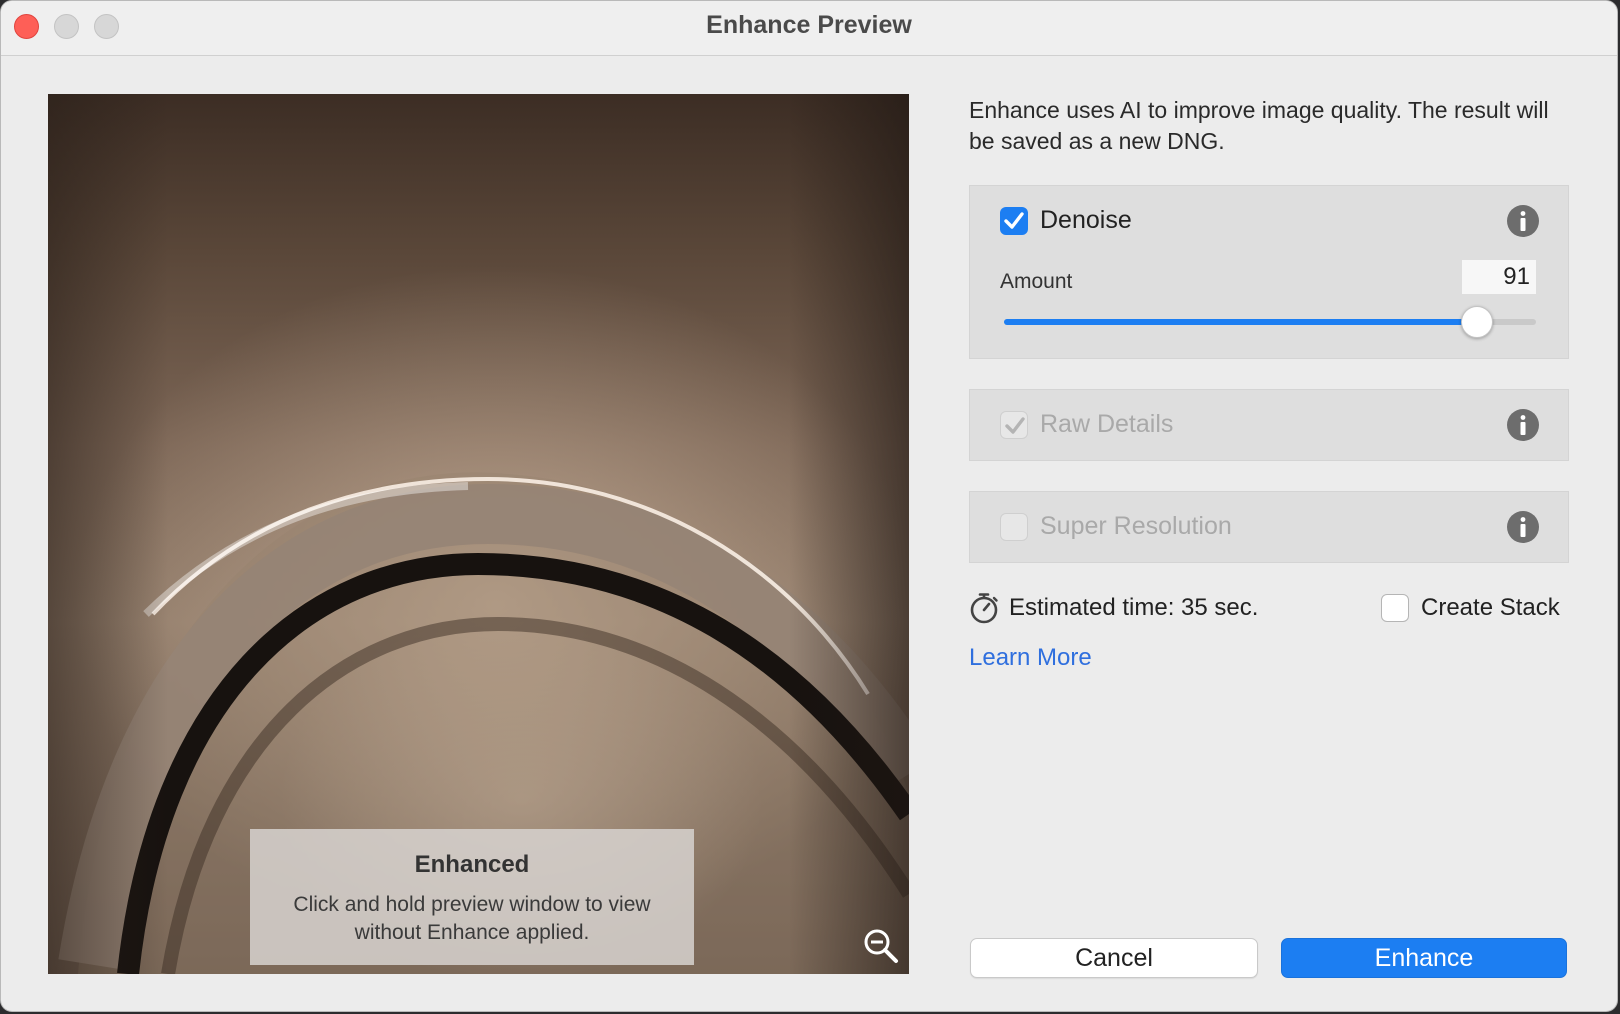 The height and width of the screenshot is (1014, 1620). Describe the element at coordinates (1523, 527) in the screenshot. I see `super-resolution-info-icon` at that location.